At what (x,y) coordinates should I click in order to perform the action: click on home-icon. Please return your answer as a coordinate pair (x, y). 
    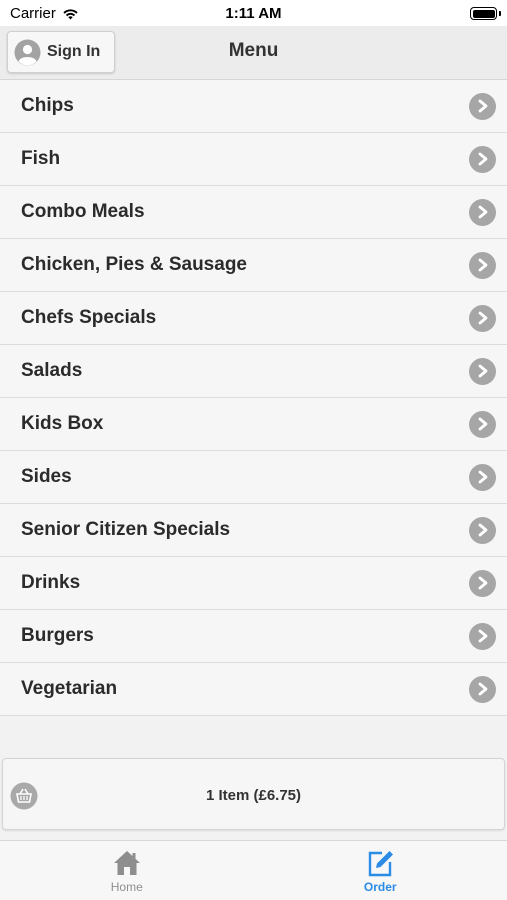
    Looking at the image, I should click on (126, 863).